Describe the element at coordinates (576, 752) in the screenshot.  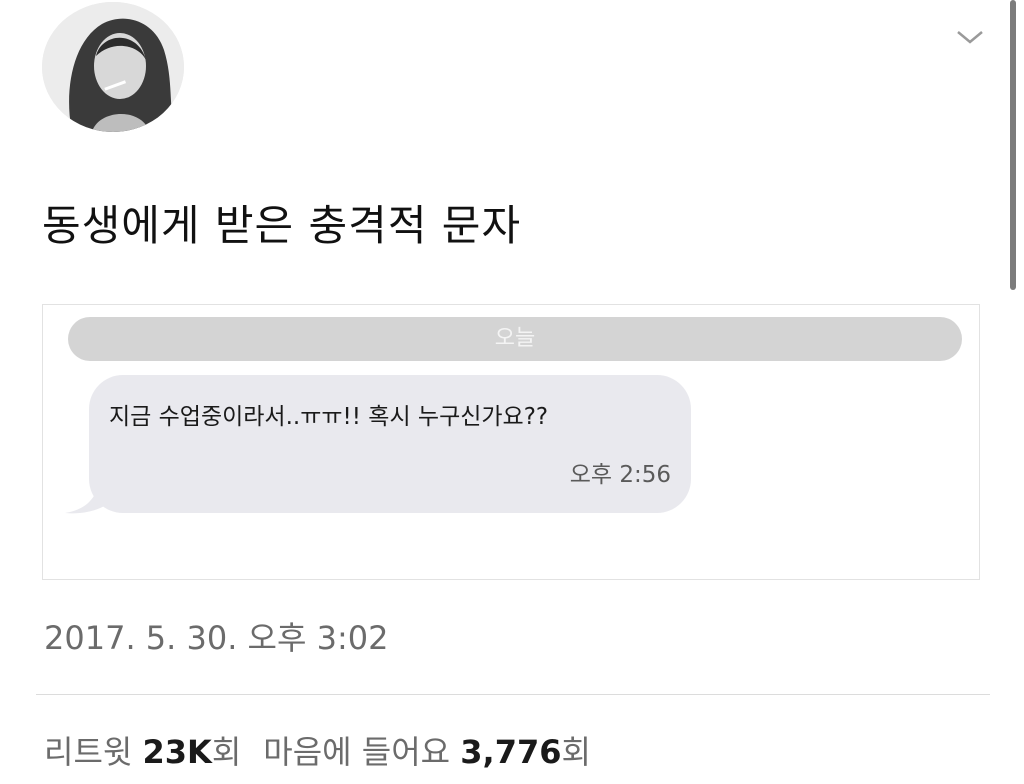
I see `likes-suffix: 회` at that location.